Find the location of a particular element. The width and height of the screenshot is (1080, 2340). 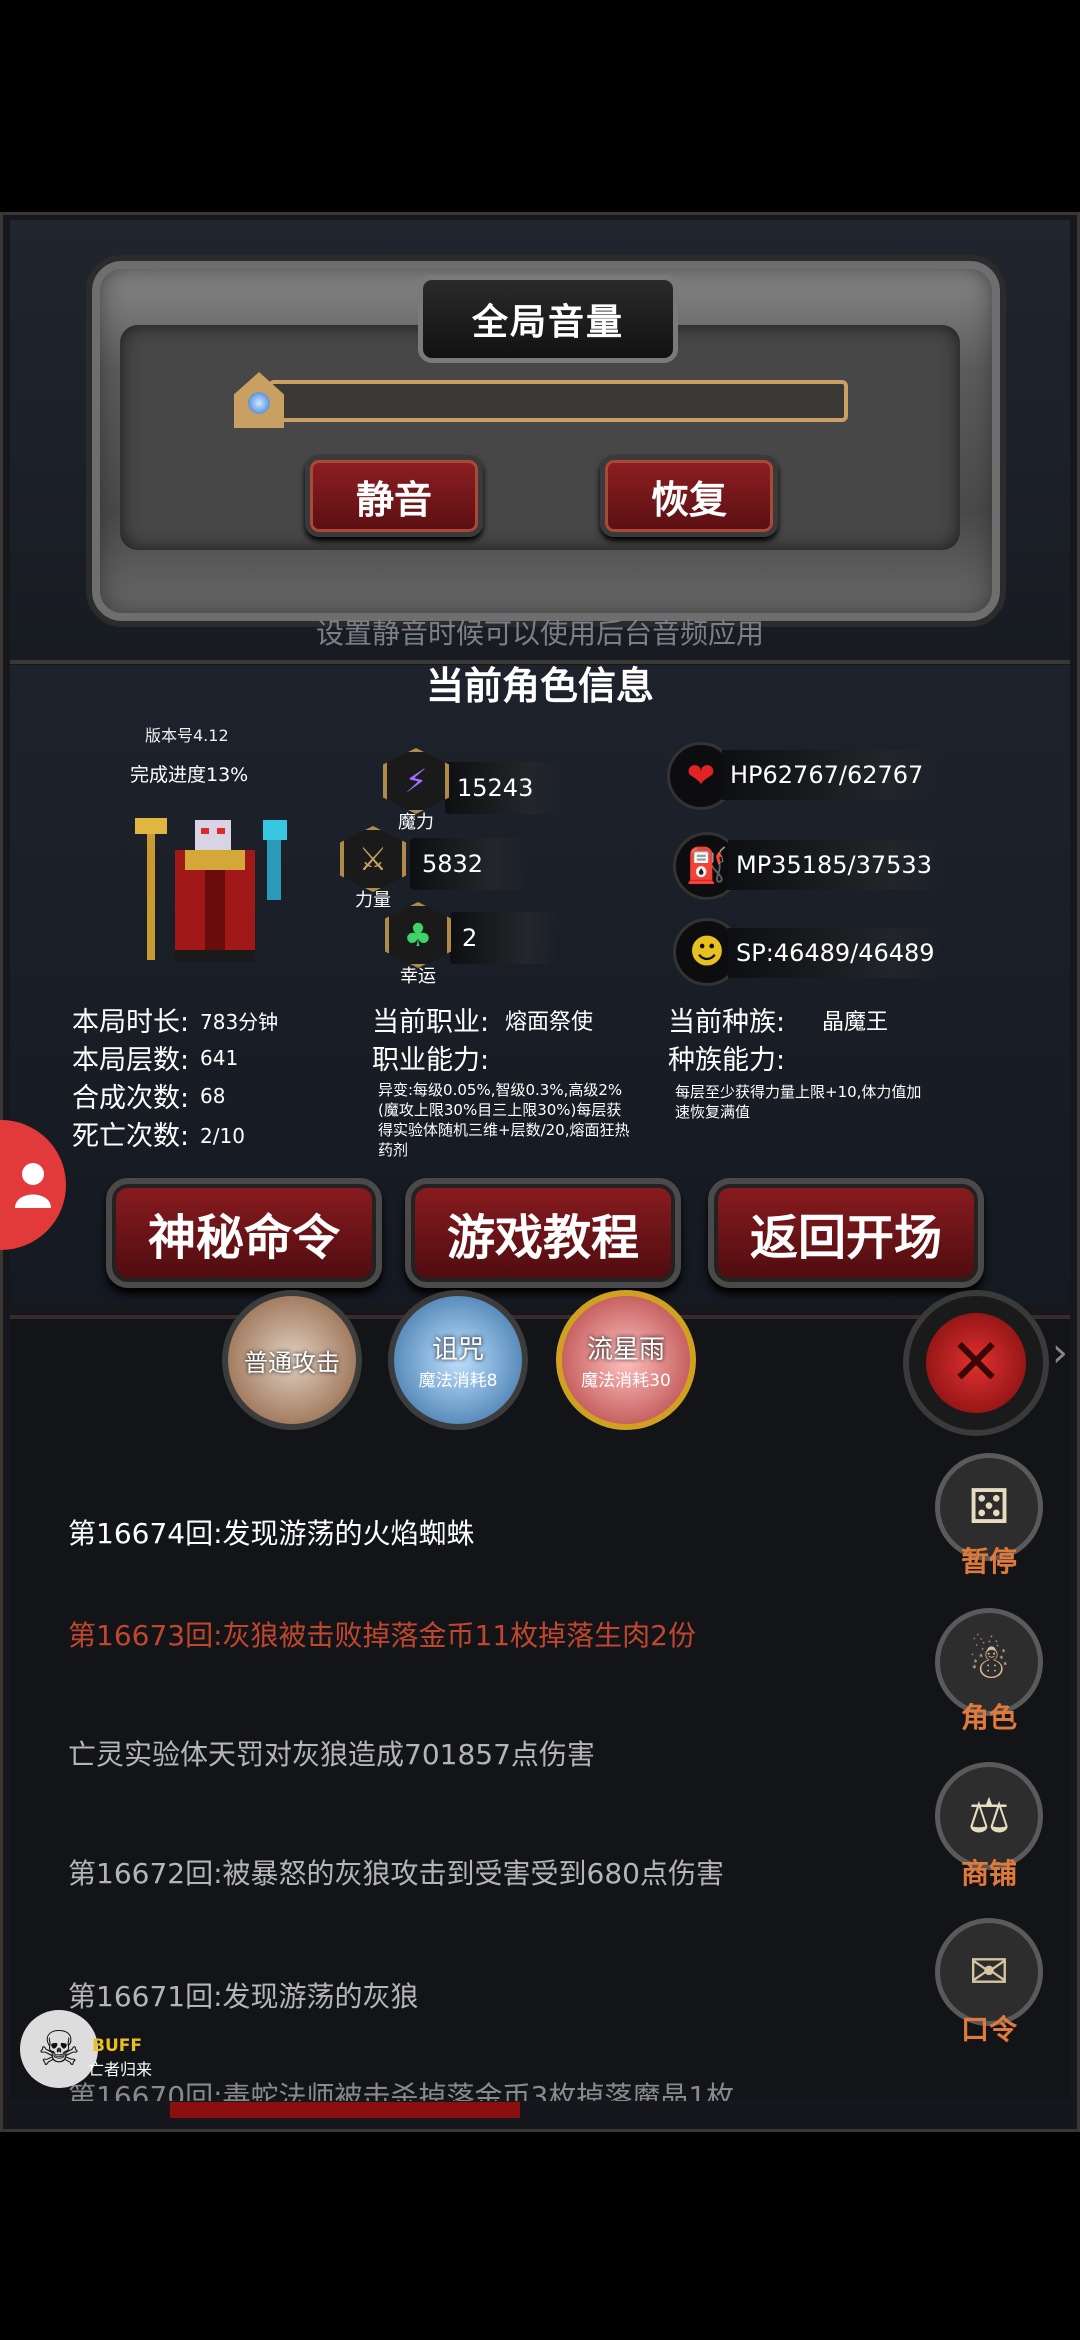

job-value: 熔面祭使 is located at coordinates (549, 1022).